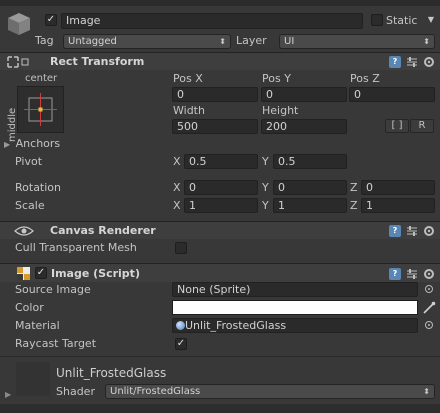 This screenshot has width=440, height=413. I want to click on active-toggle: ✓, so click(51, 20).